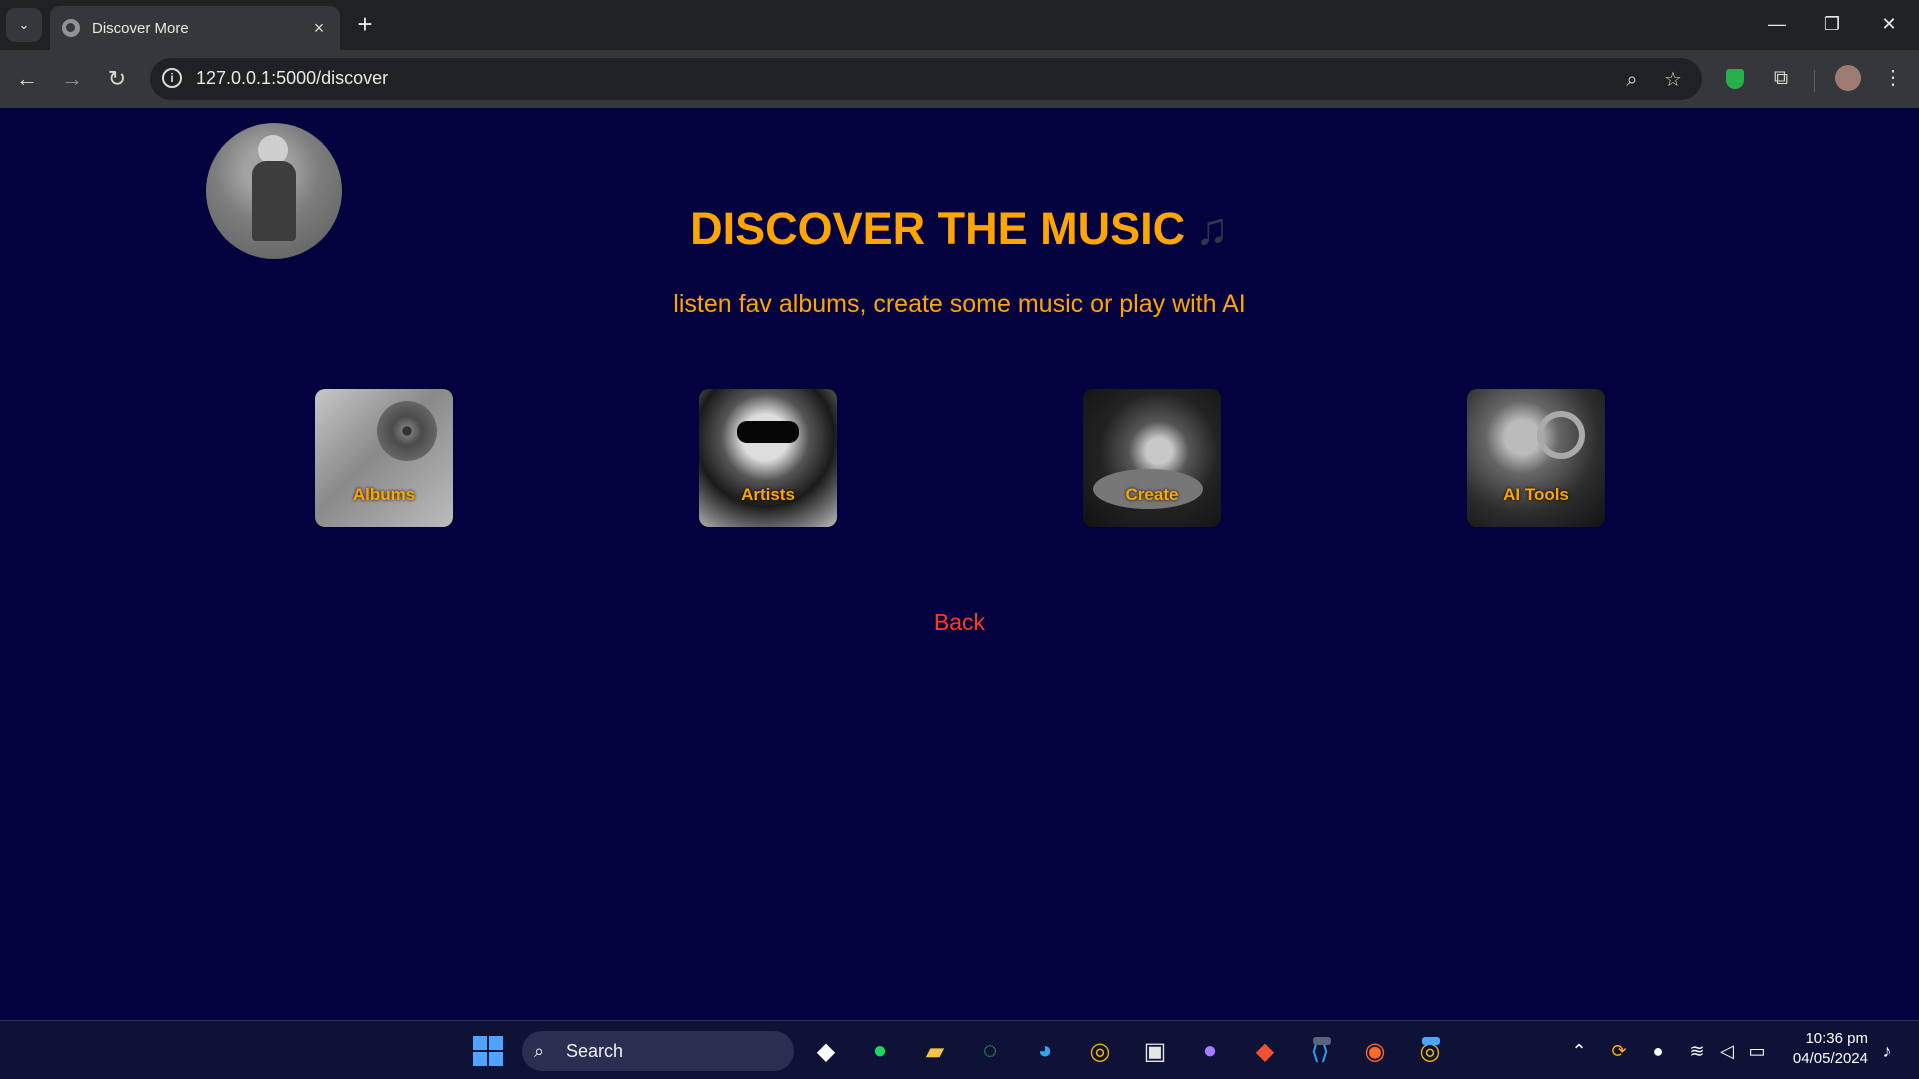 The image size is (1919, 1079). I want to click on profile-avatar-icon, so click(1848, 78).